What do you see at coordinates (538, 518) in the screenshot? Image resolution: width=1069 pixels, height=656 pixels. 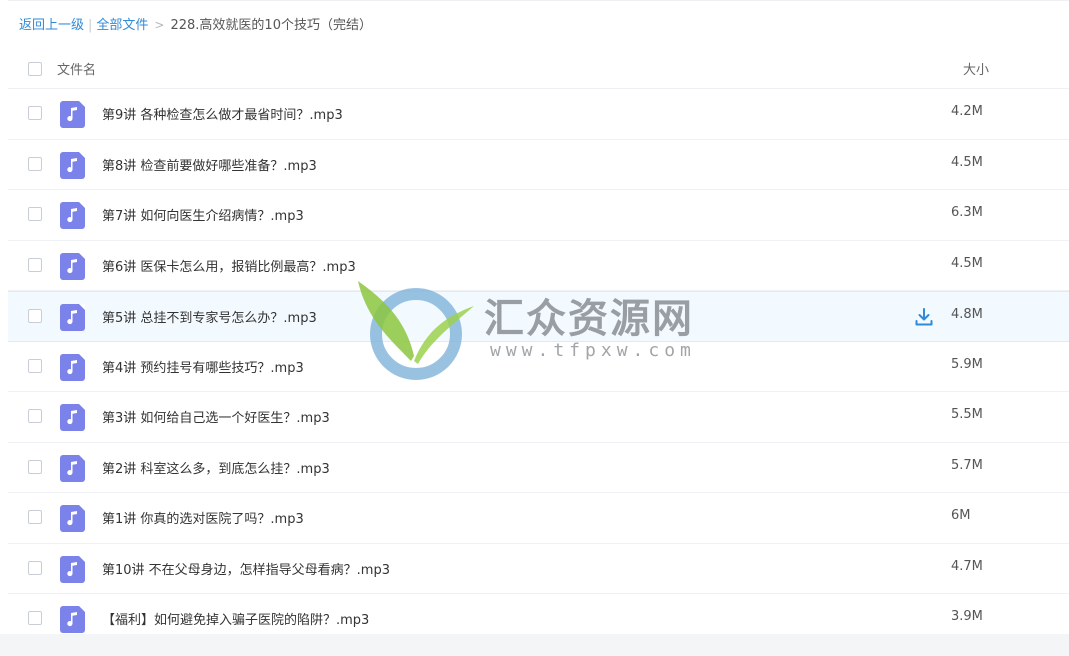 I see `file-row: 第1讲 你真的选对医院了吗？.mp3 6M` at bounding box center [538, 518].